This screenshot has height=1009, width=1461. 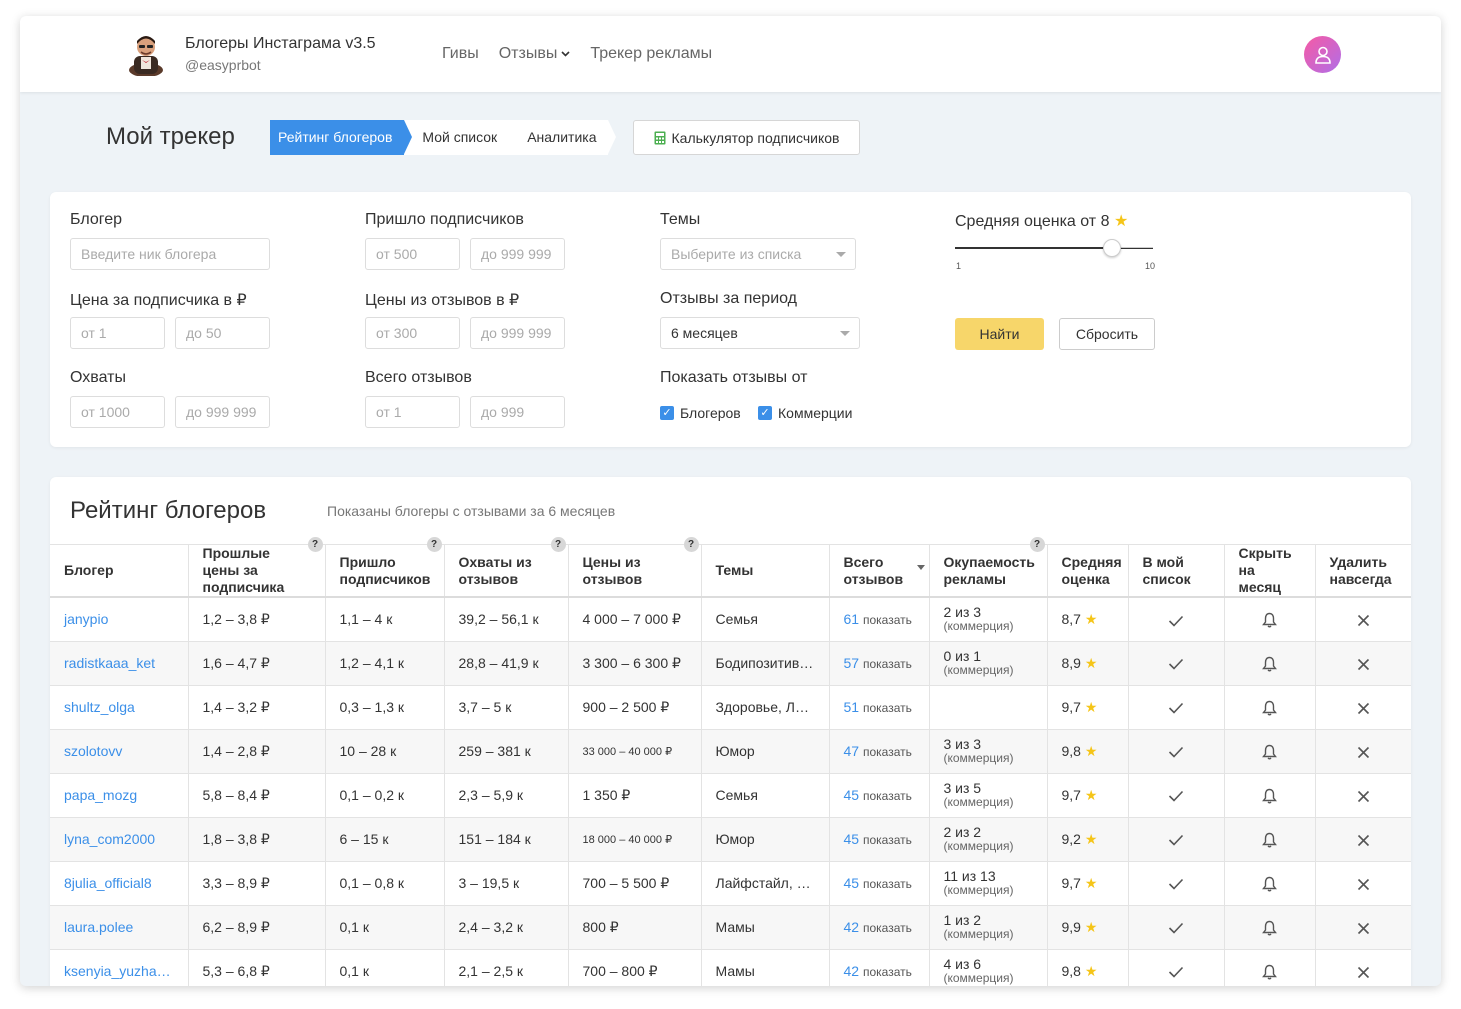 What do you see at coordinates (1091, 882) in the screenshot?
I see `star-icon: ★` at bounding box center [1091, 882].